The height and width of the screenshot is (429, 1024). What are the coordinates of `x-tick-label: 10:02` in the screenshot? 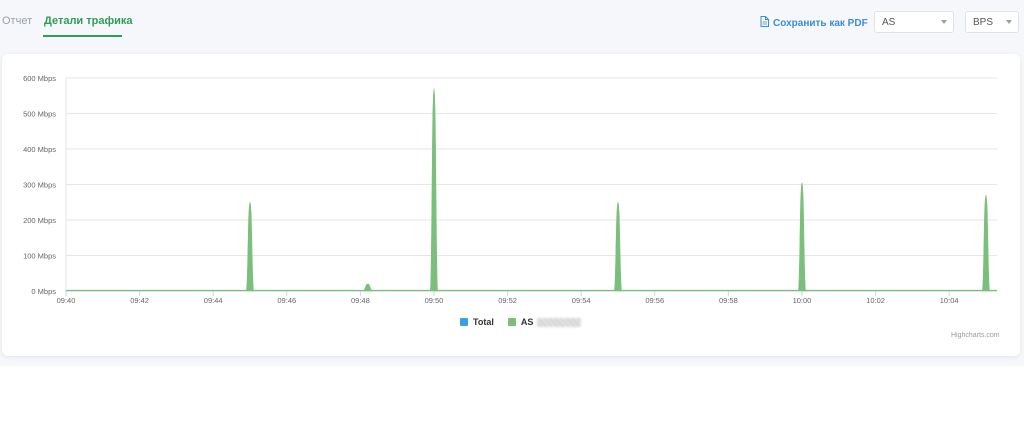 It's located at (875, 300).